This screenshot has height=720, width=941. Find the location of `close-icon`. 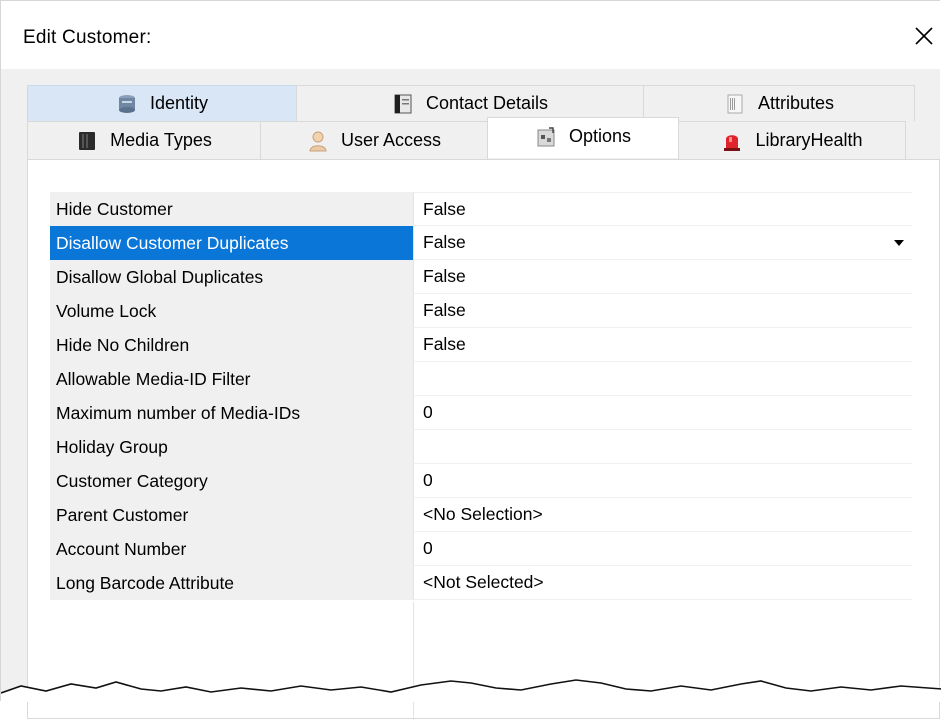

close-icon is located at coordinates (924, 36).